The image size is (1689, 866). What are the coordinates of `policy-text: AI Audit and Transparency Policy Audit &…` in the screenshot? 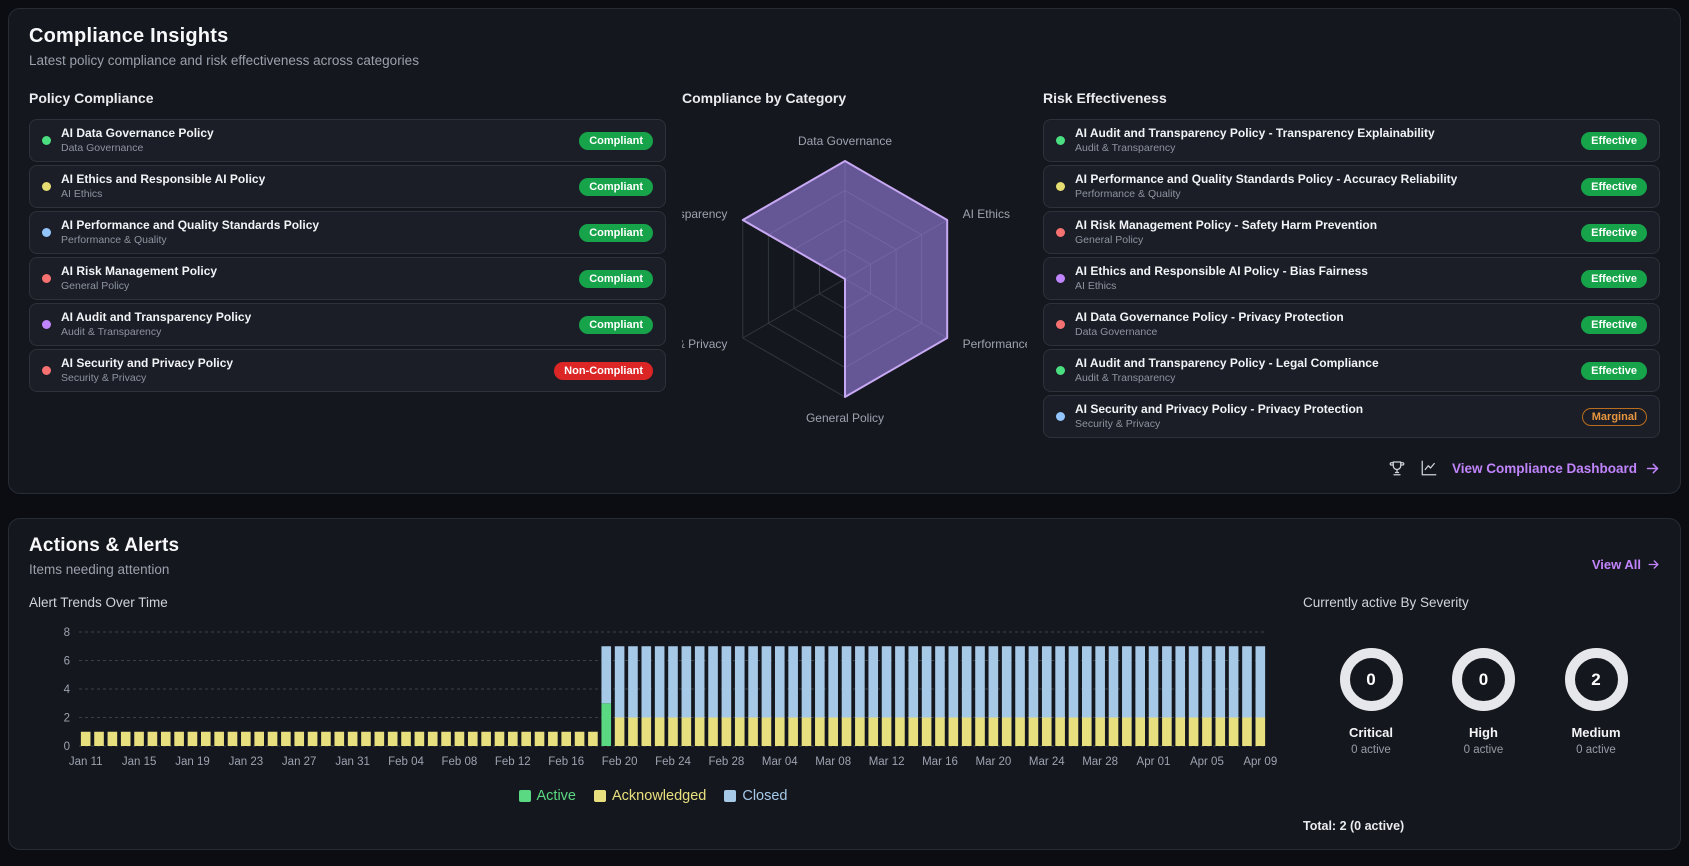 It's located at (160, 324).